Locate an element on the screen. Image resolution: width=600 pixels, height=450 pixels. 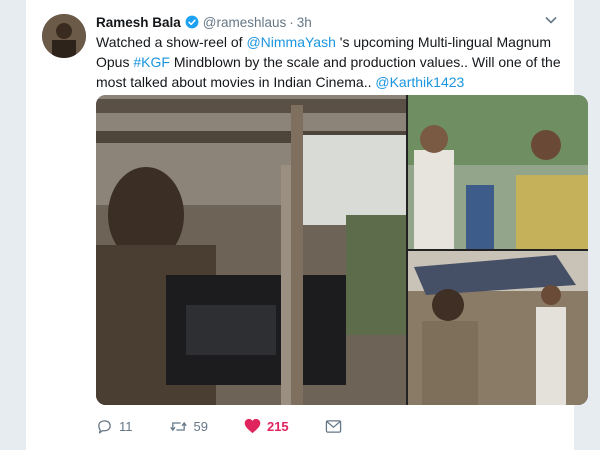
envelope-icon is located at coordinates (333, 426).